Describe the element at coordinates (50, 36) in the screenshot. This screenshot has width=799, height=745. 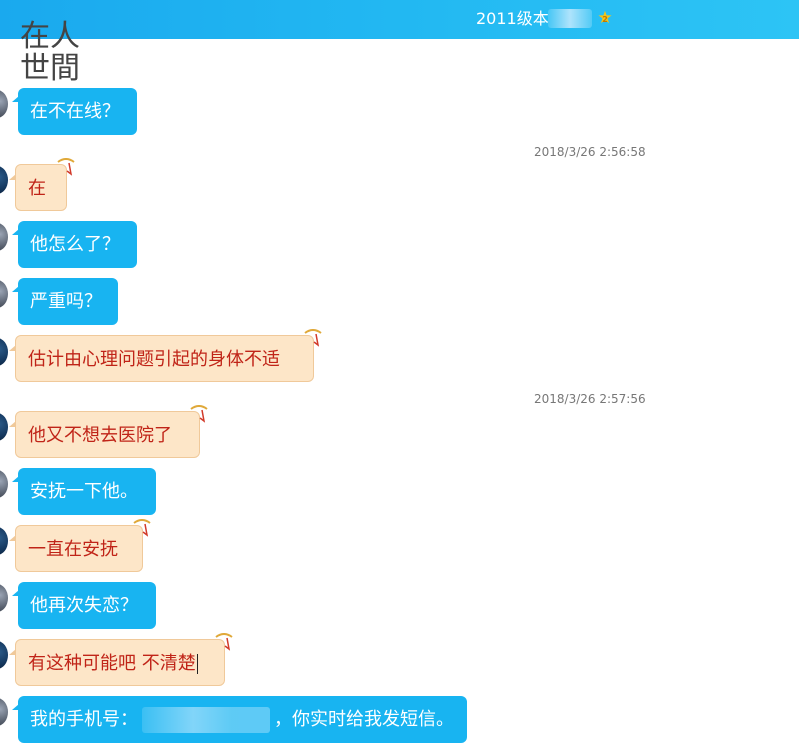
I see `watermark-line1: 在人` at that location.